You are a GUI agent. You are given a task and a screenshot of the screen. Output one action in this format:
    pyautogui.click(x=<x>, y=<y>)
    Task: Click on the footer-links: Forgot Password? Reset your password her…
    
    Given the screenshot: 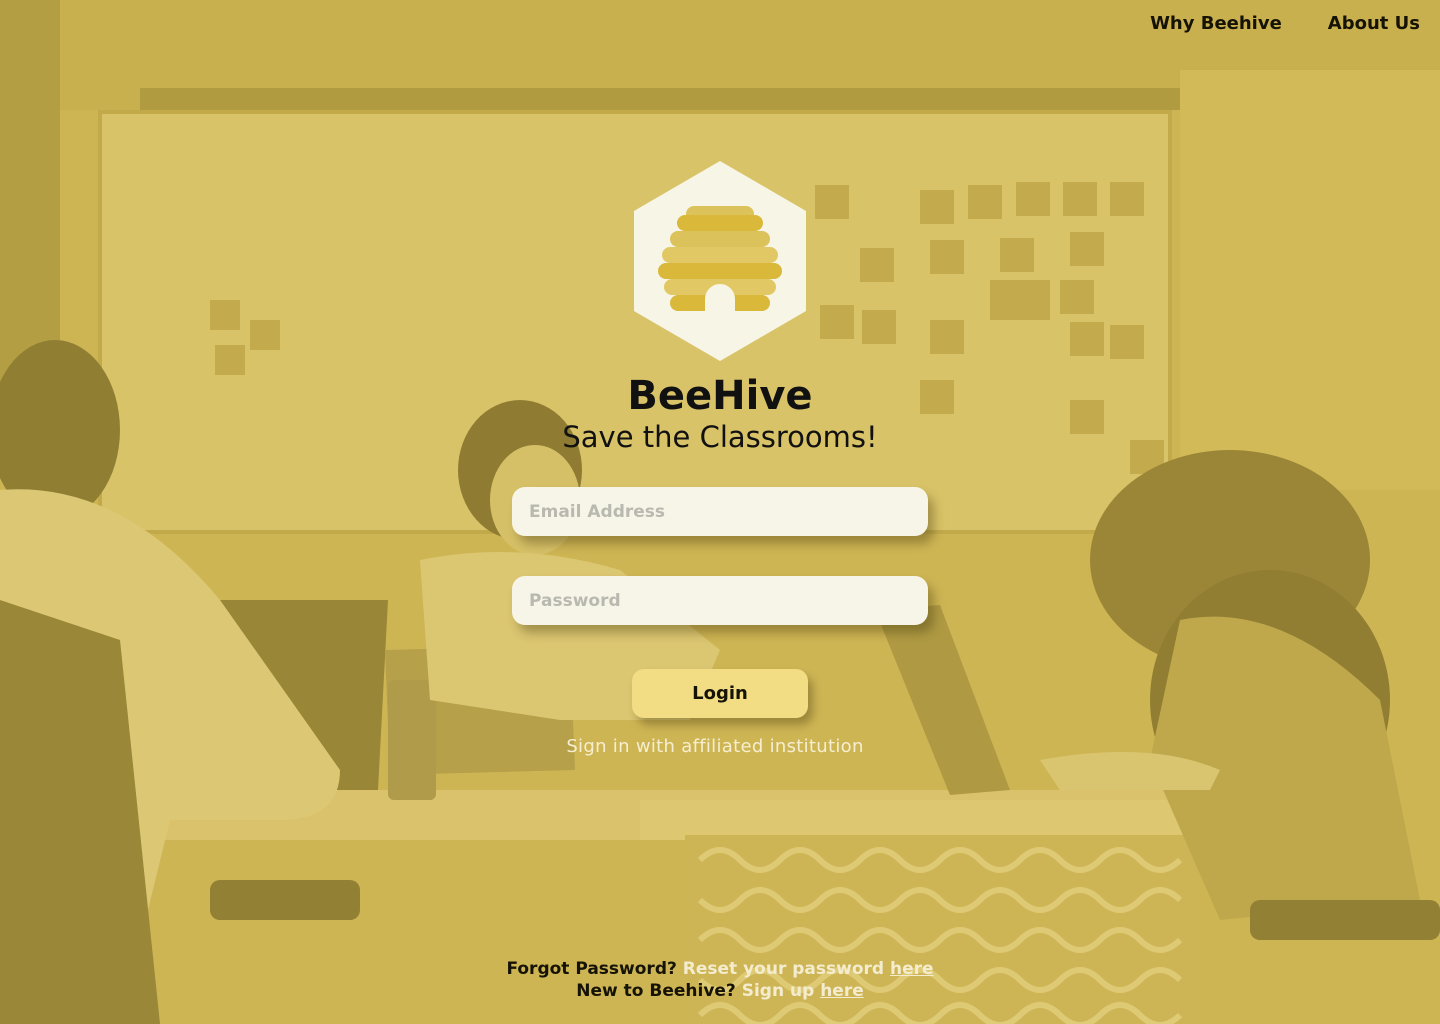 What is the action you would take?
    pyautogui.click(x=720, y=980)
    